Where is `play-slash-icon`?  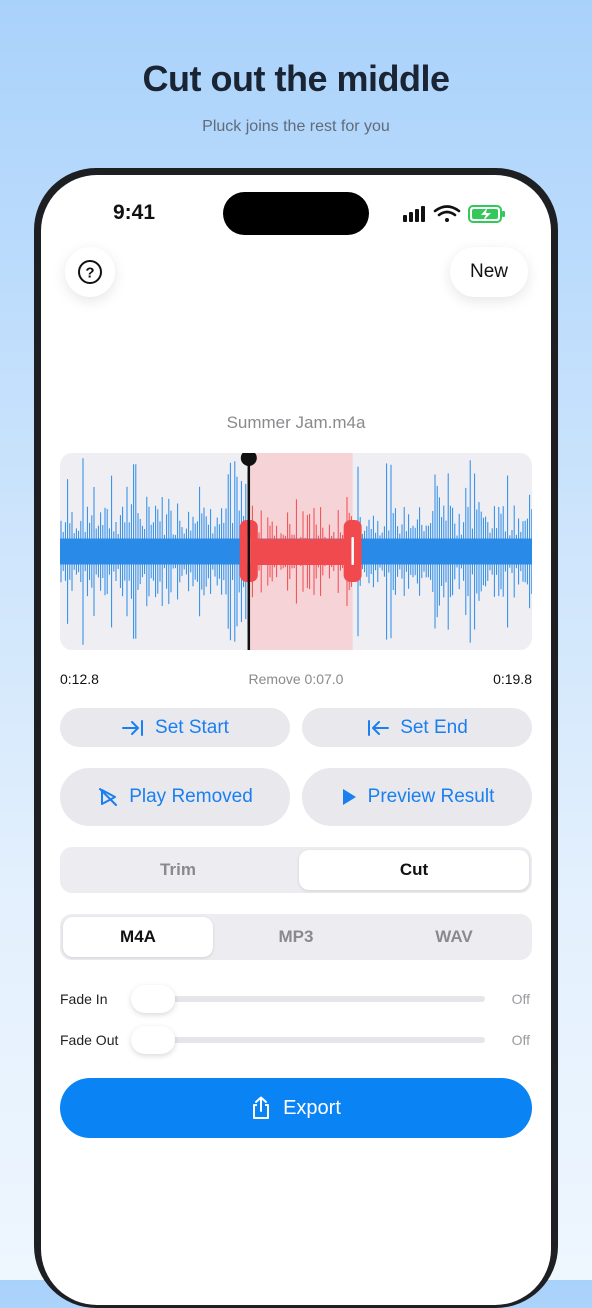
play-slash-icon is located at coordinates (108, 797).